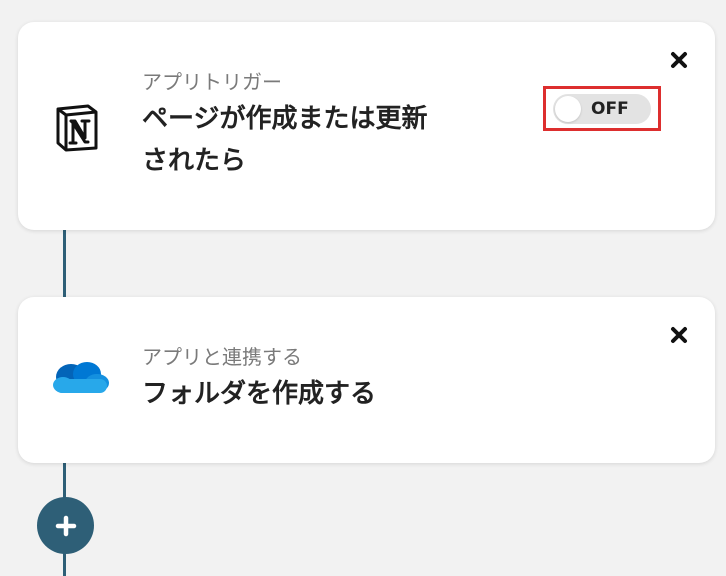 The height and width of the screenshot is (576, 726). What do you see at coordinates (259, 394) in the screenshot?
I see `action-step-title: フォルダを作成する` at bounding box center [259, 394].